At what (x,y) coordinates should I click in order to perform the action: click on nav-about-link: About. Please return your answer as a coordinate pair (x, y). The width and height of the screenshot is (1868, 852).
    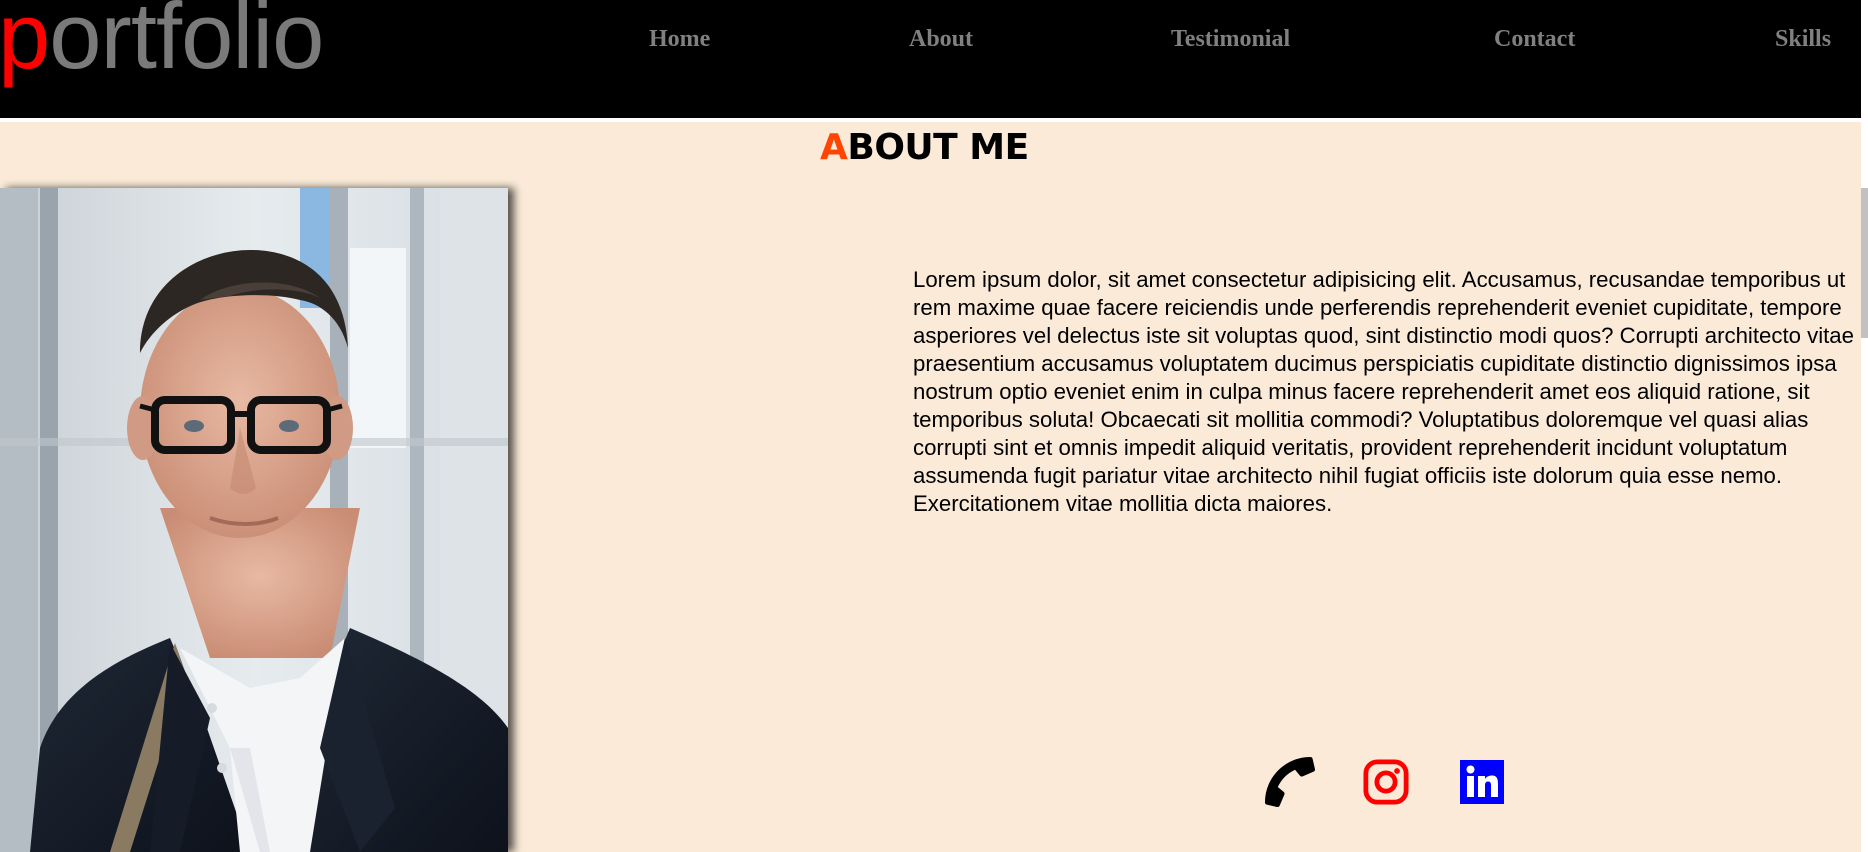
    Looking at the image, I should click on (941, 39).